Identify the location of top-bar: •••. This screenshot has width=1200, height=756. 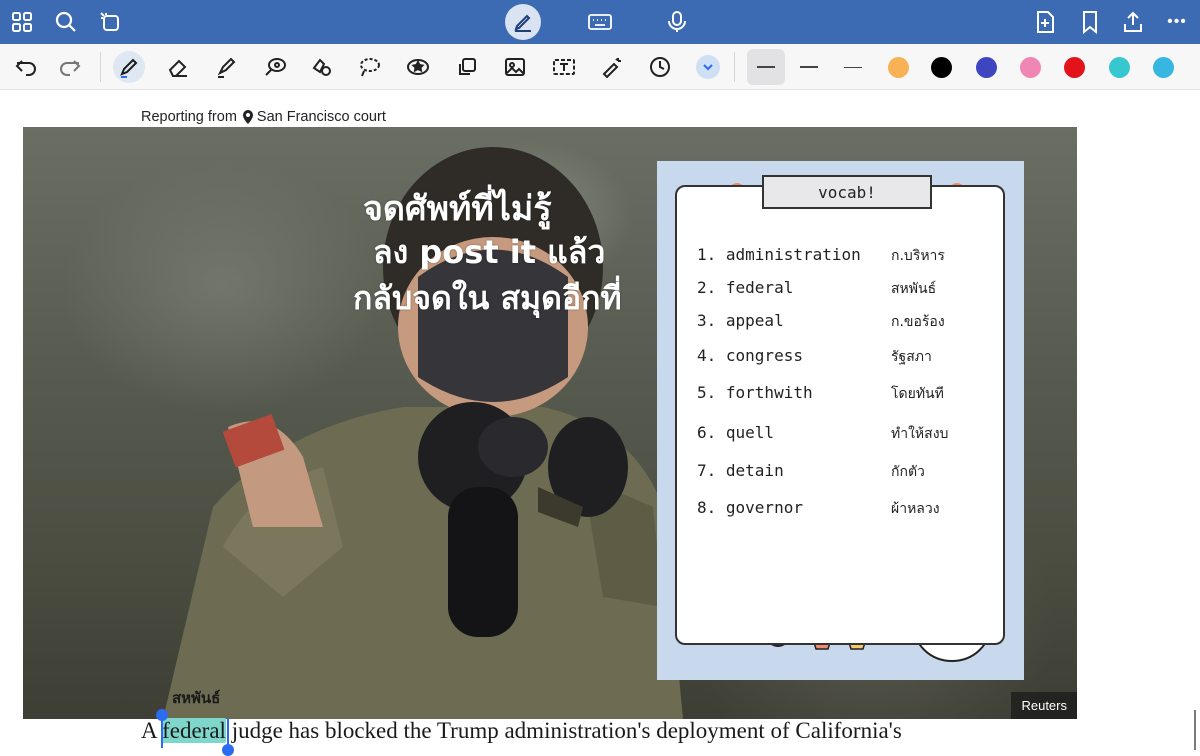
(600, 22).